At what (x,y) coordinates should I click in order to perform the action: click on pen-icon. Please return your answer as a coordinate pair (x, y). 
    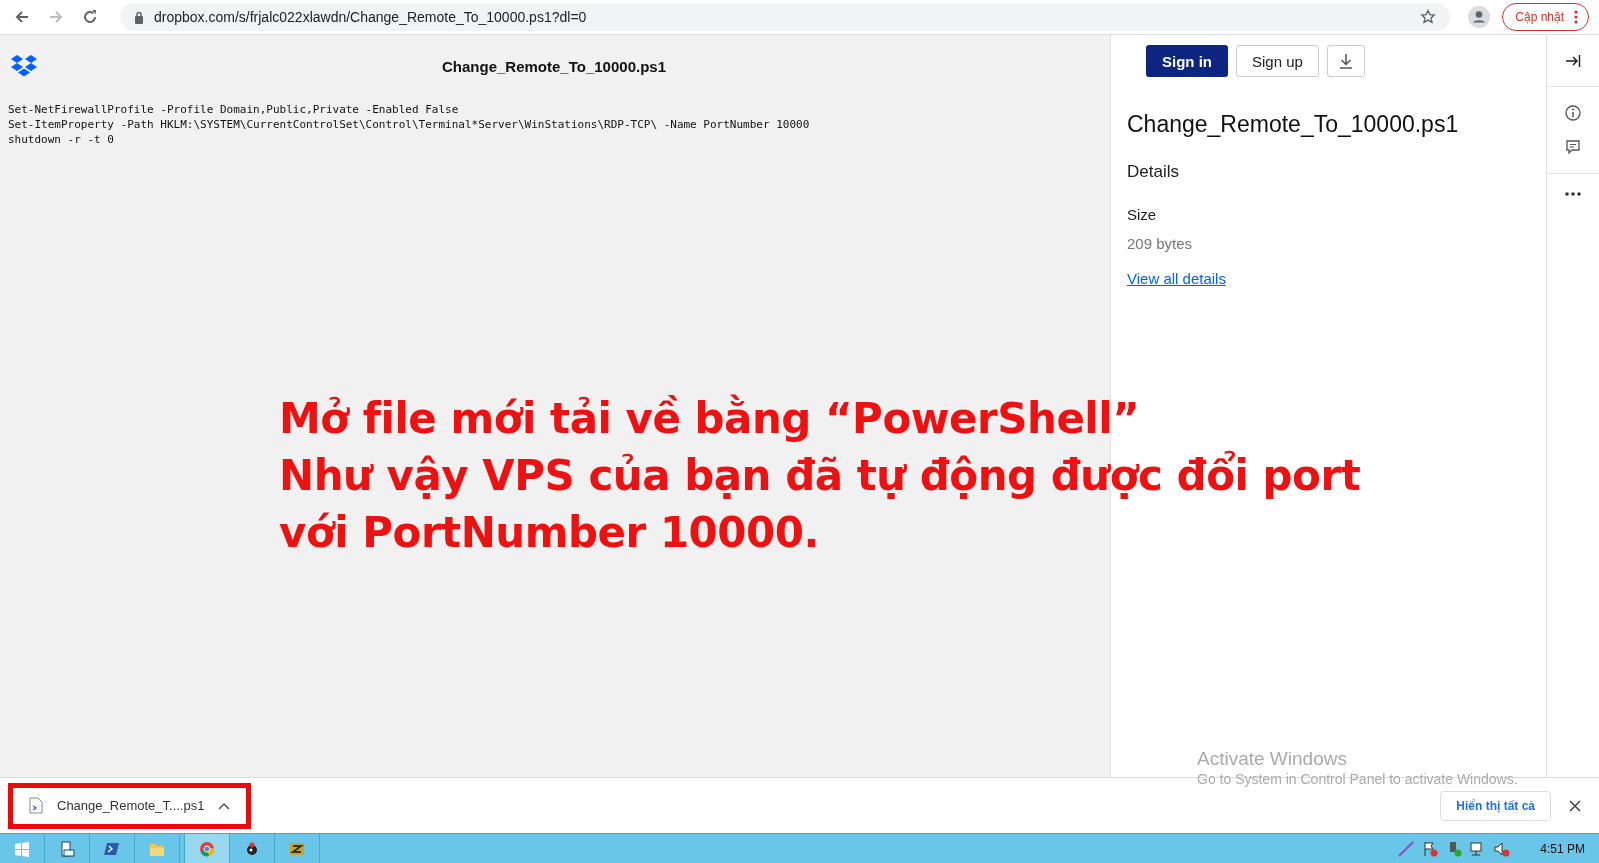
    Looking at the image, I should click on (1406, 848).